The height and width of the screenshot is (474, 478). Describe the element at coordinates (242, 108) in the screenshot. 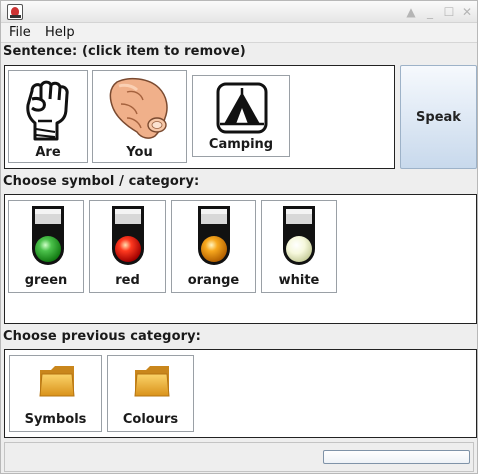

I see `tent-icon` at that location.